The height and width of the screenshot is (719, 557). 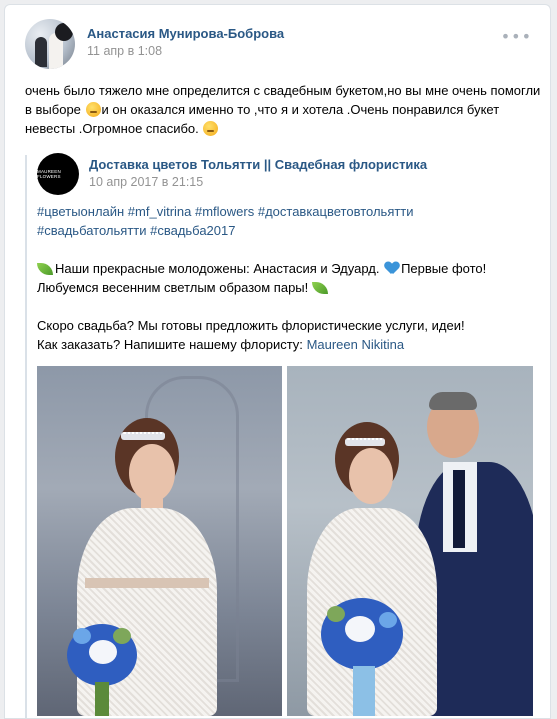 What do you see at coordinates (173, 287) in the screenshot?
I see `repost-line2: Любуемся весенним светлым образом пары!` at bounding box center [173, 287].